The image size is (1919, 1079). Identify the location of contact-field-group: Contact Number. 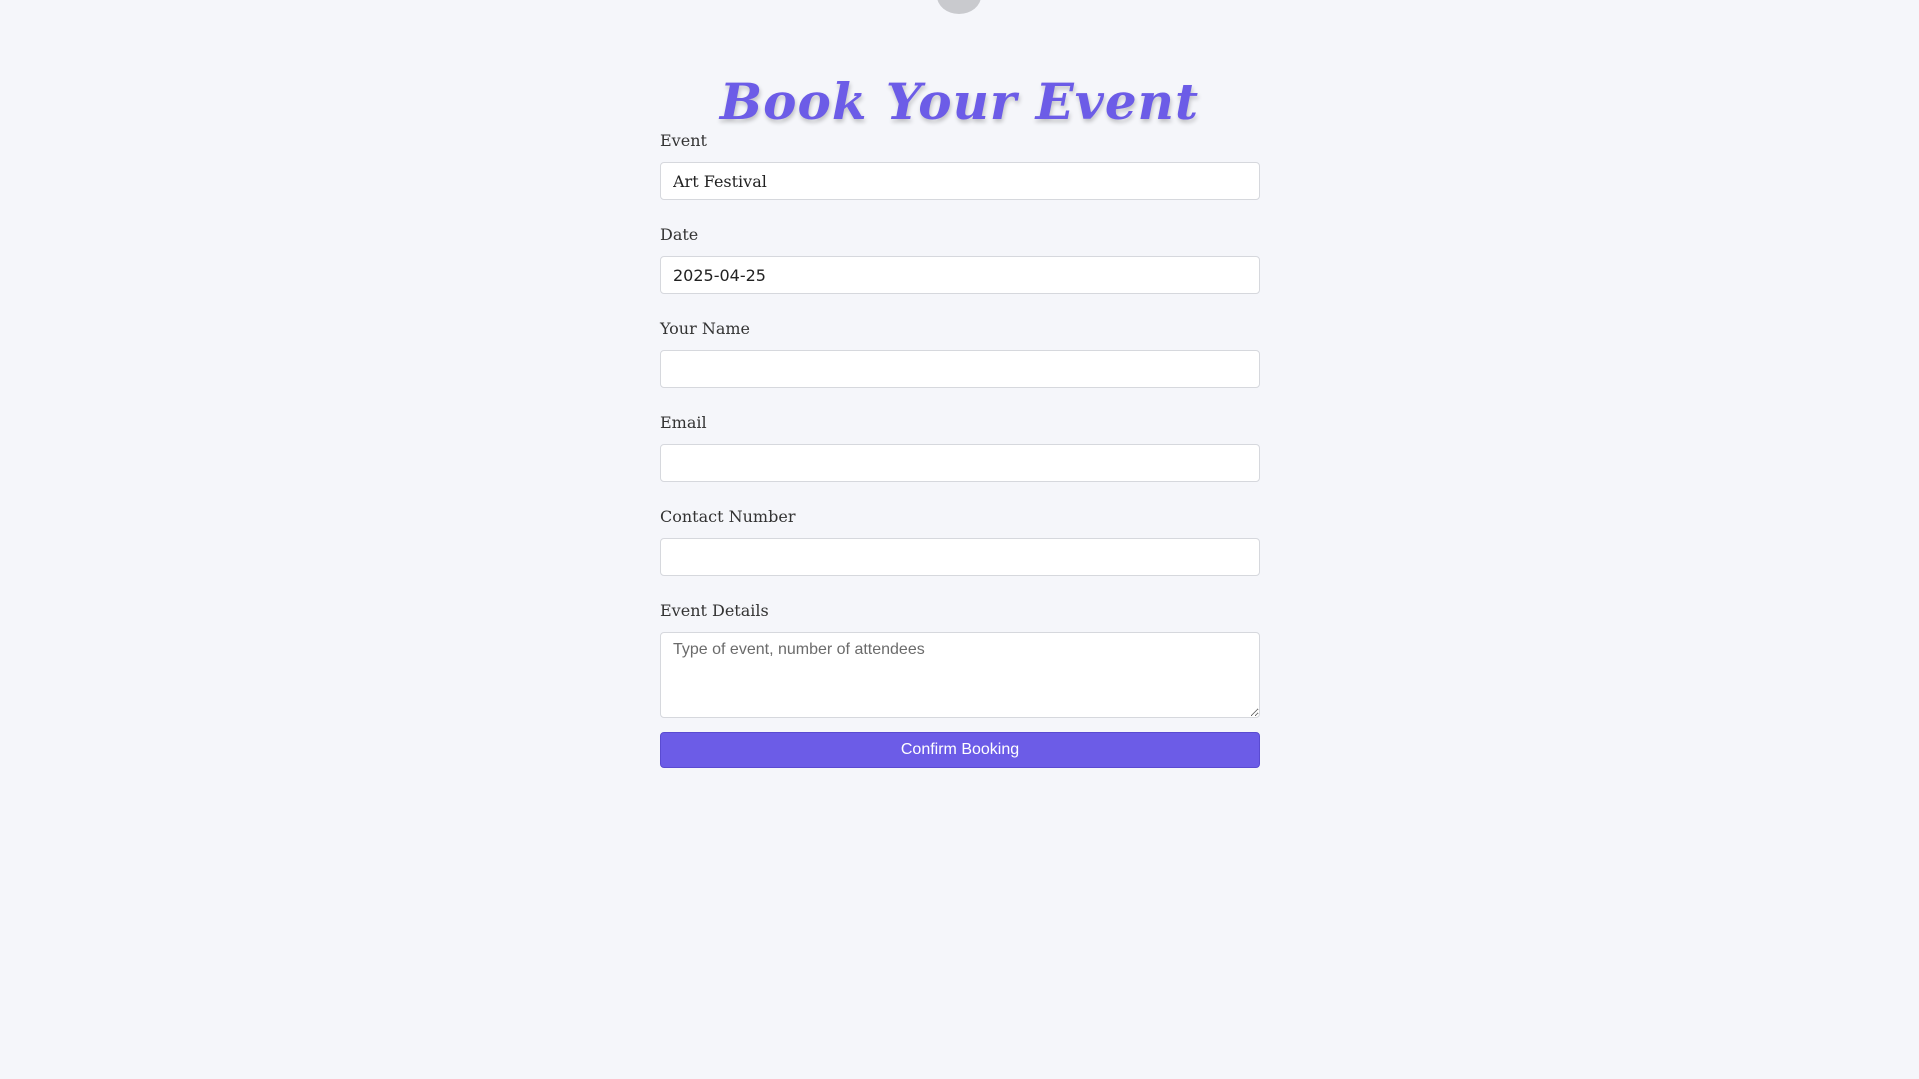
(960, 553).